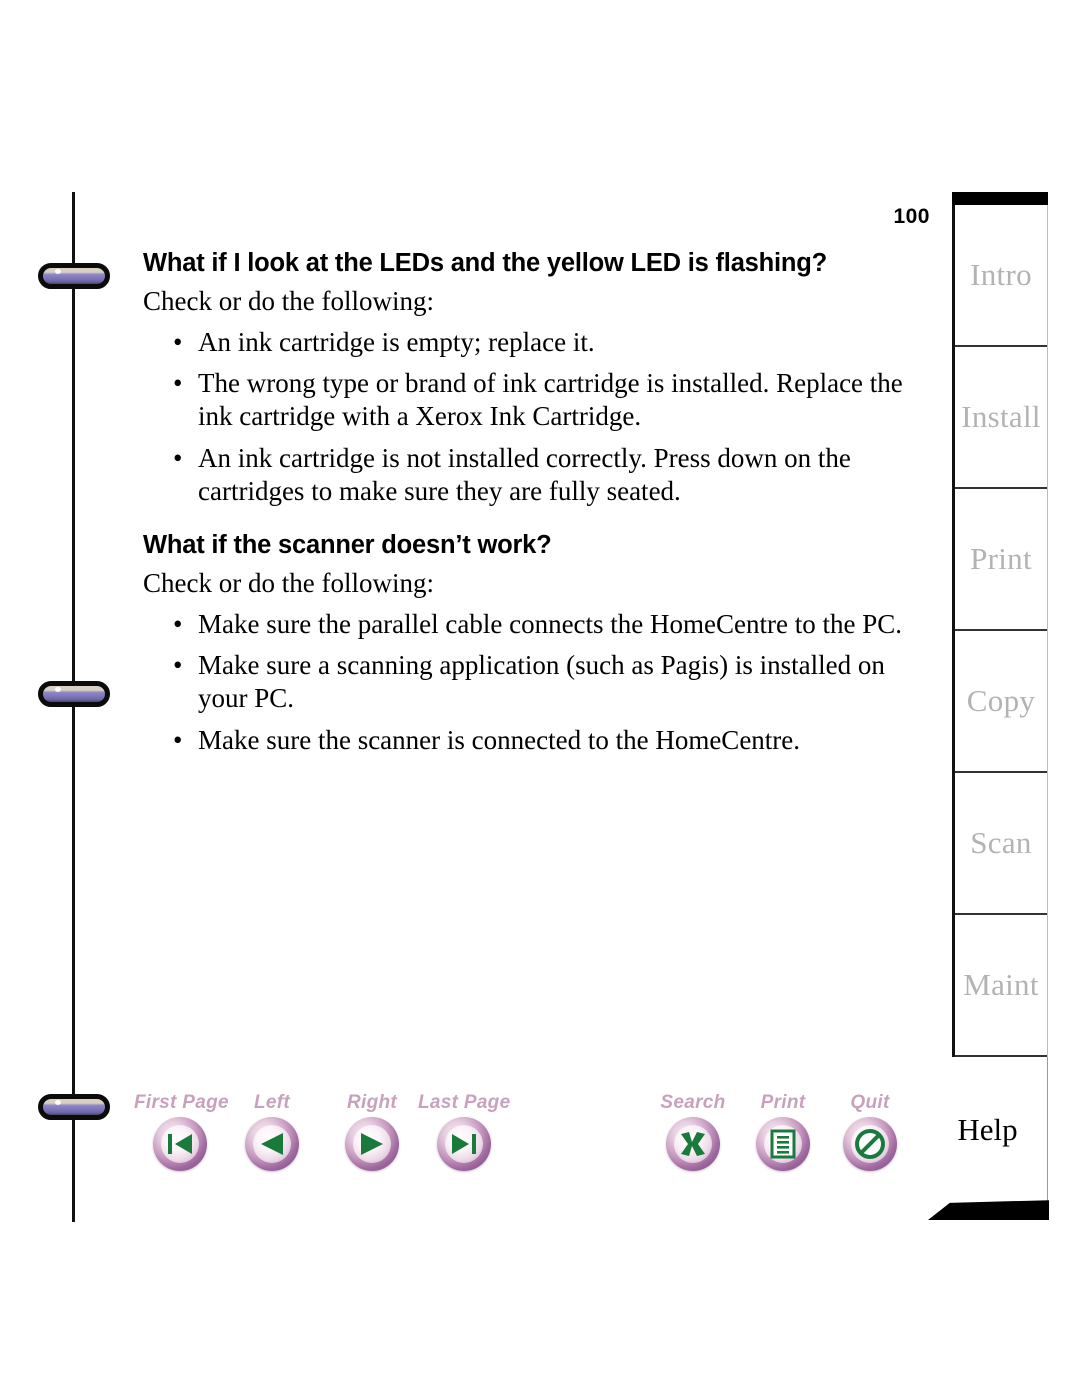 The image size is (1080, 1397). I want to click on list-item-text: An ink cartridge is empty; replace it., so click(396, 341).